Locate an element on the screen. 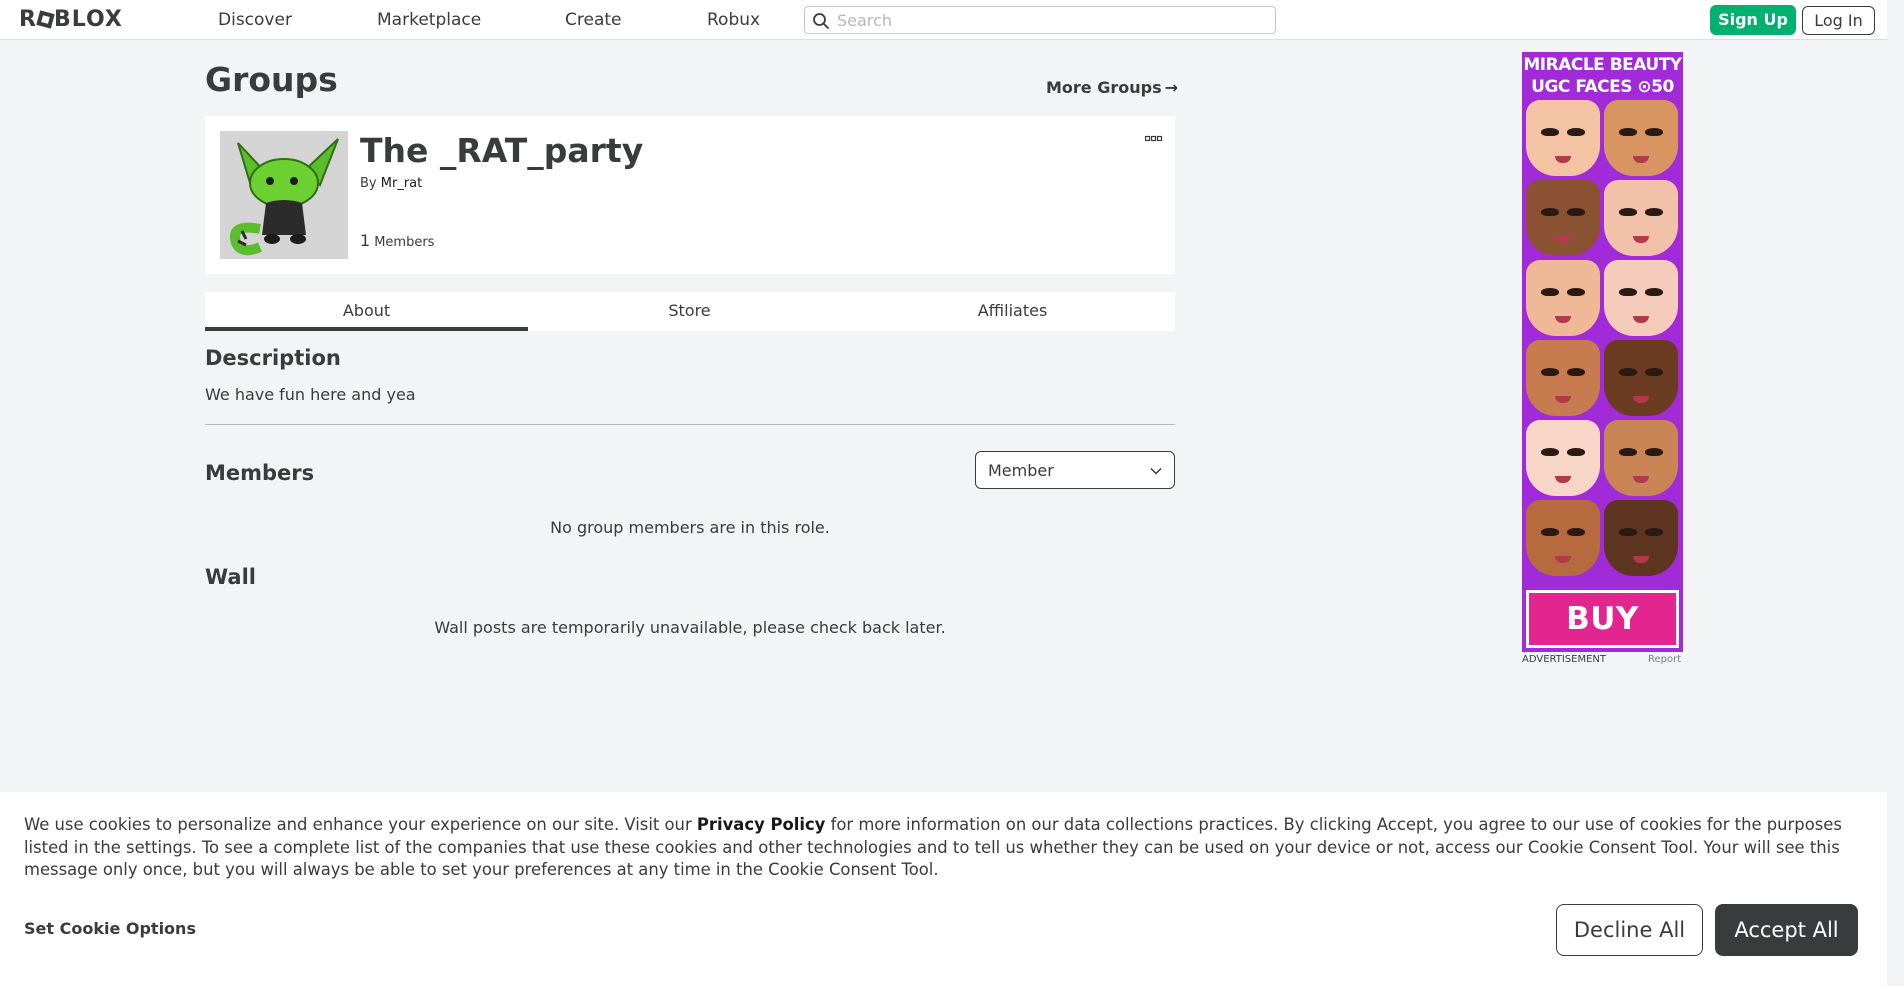 The height and width of the screenshot is (986, 1904). more-groups-label: More Groups is located at coordinates (1104, 87).